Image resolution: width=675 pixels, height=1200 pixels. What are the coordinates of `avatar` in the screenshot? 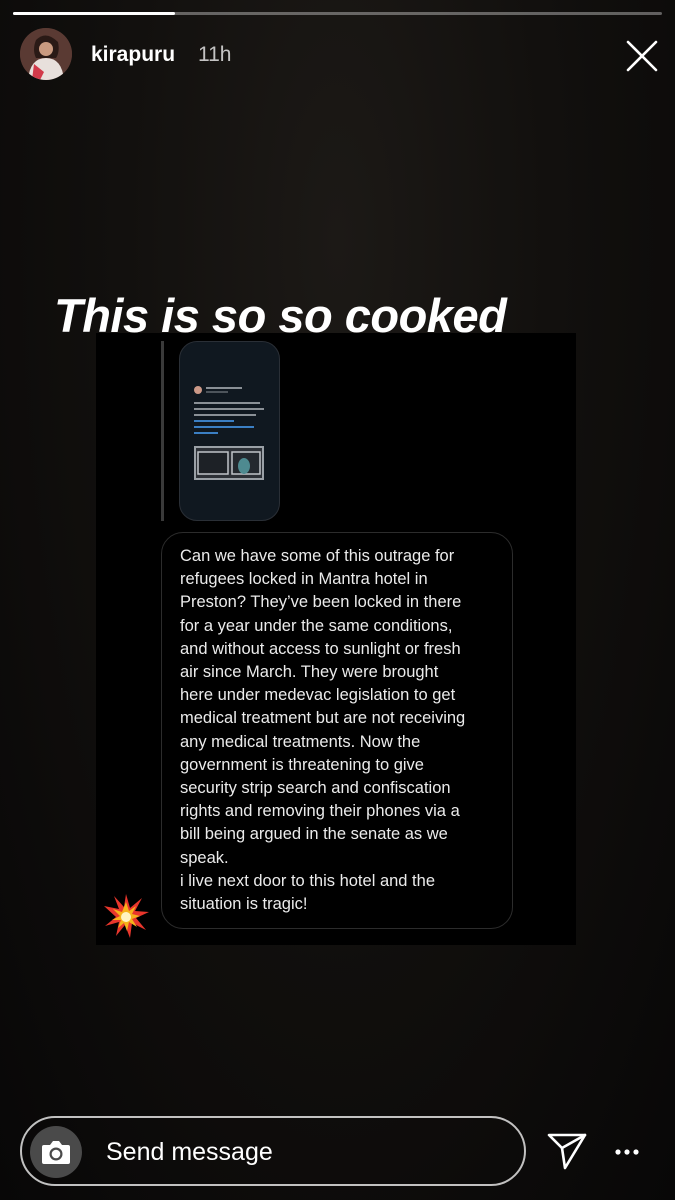 It's located at (46, 54).